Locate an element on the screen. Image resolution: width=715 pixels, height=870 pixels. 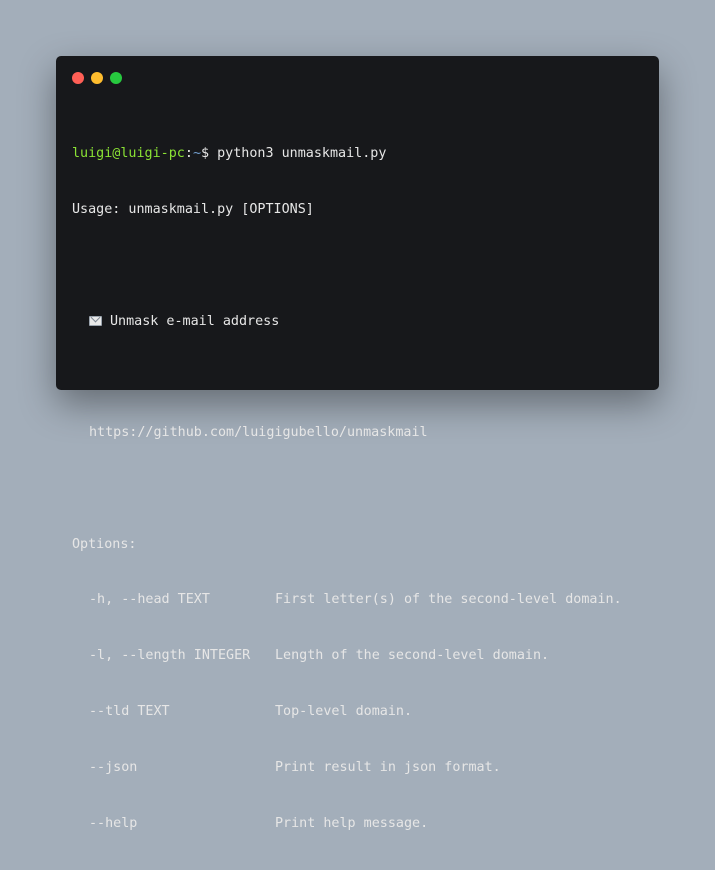
prompt-user: luigi@luigi-pc is located at coordinates (128, 154).